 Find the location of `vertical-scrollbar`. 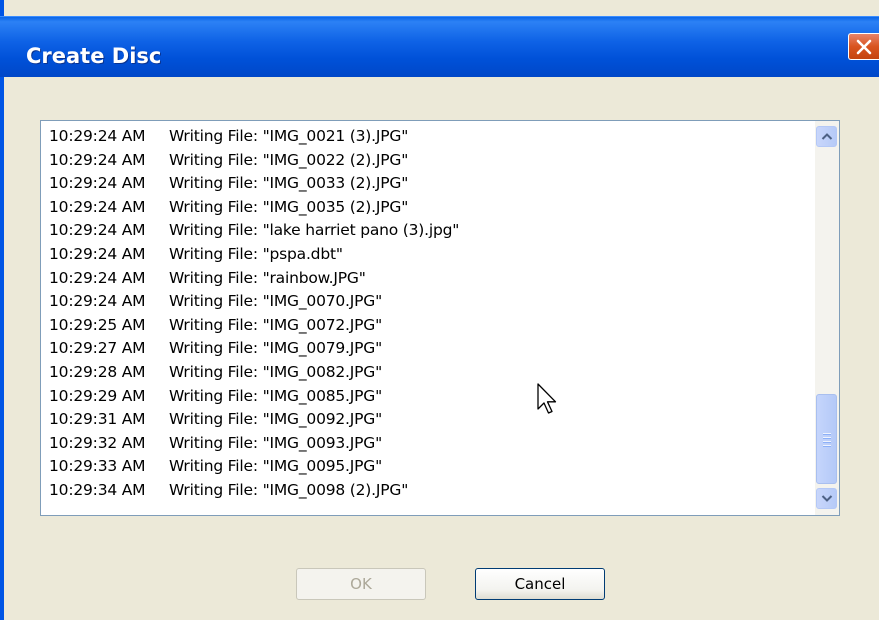

vertical-scrollbar is located at coordinates (827, 318).